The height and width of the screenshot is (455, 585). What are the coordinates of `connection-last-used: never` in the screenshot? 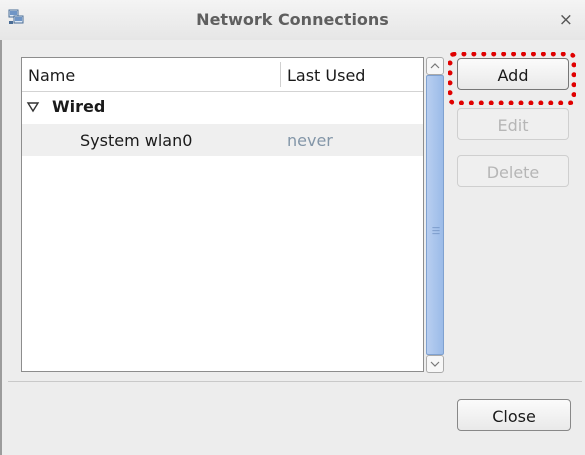 It's located at (310, 140).